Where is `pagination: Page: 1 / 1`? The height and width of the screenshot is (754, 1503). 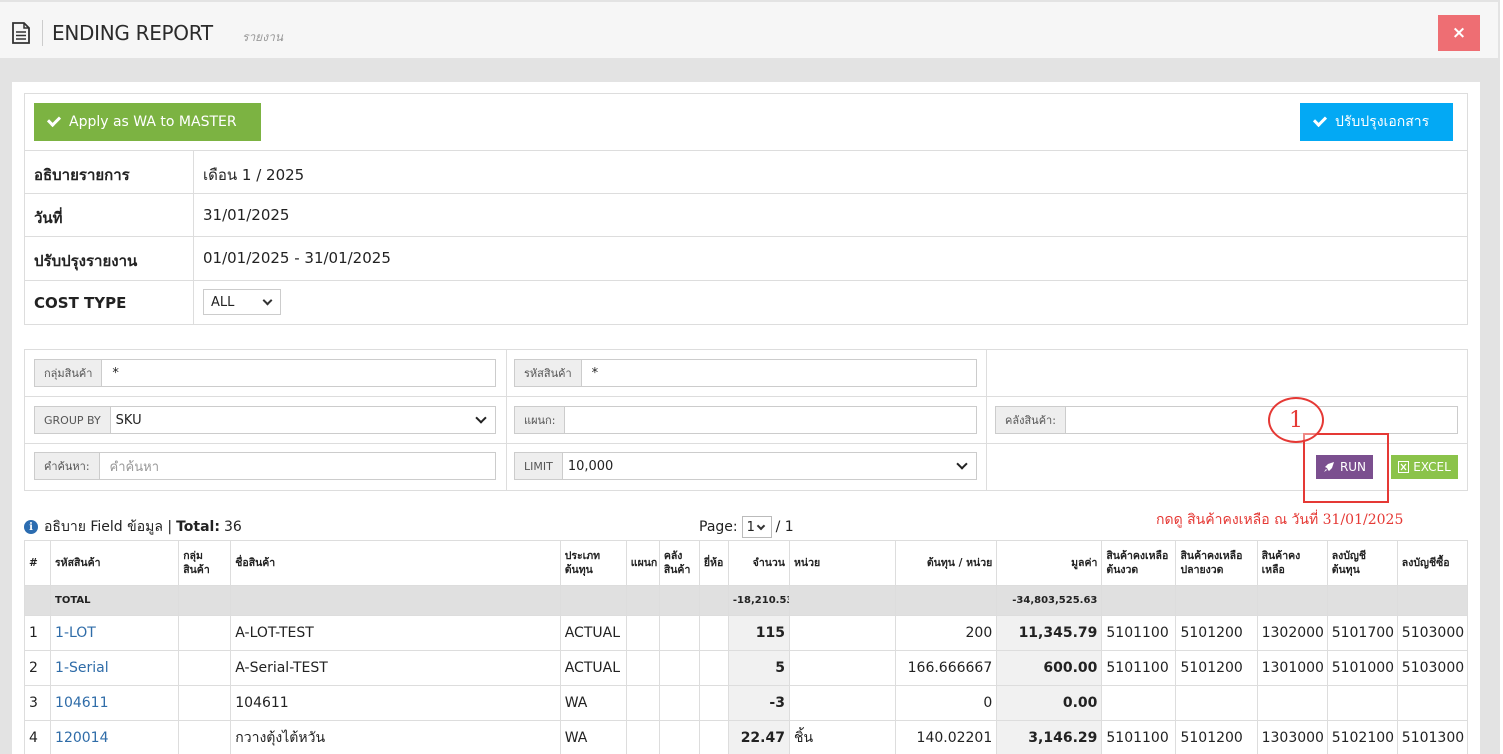
pagination: Page: 1 / 1 is located at coordinates (746, 527).